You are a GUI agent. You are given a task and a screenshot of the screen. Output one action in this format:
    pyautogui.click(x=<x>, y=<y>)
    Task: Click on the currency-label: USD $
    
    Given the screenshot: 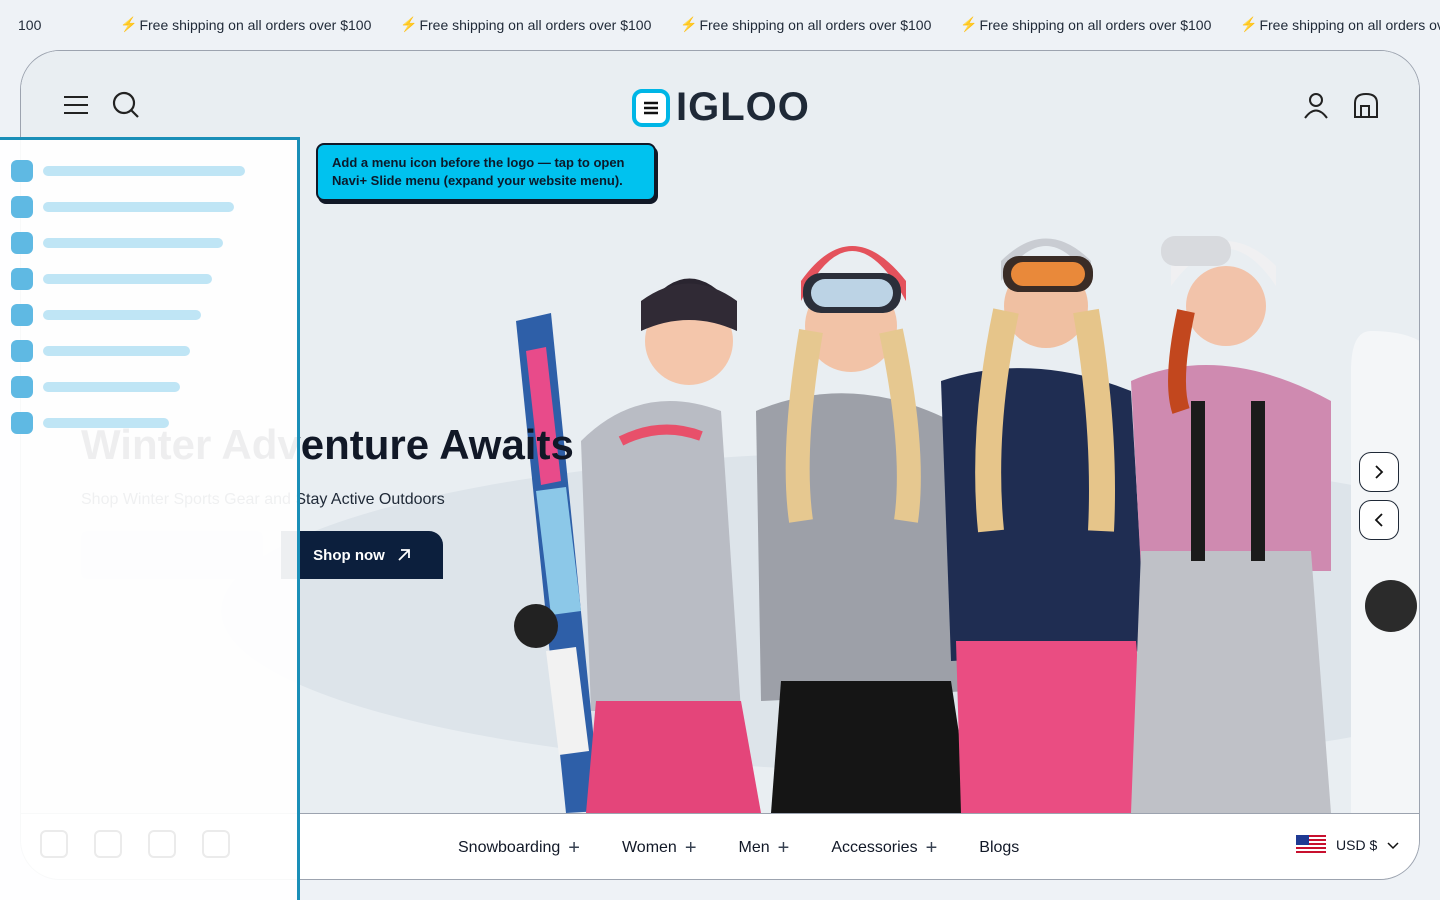 What is the action you would take?
    pyautogui.click(x=1357, y=845)
    